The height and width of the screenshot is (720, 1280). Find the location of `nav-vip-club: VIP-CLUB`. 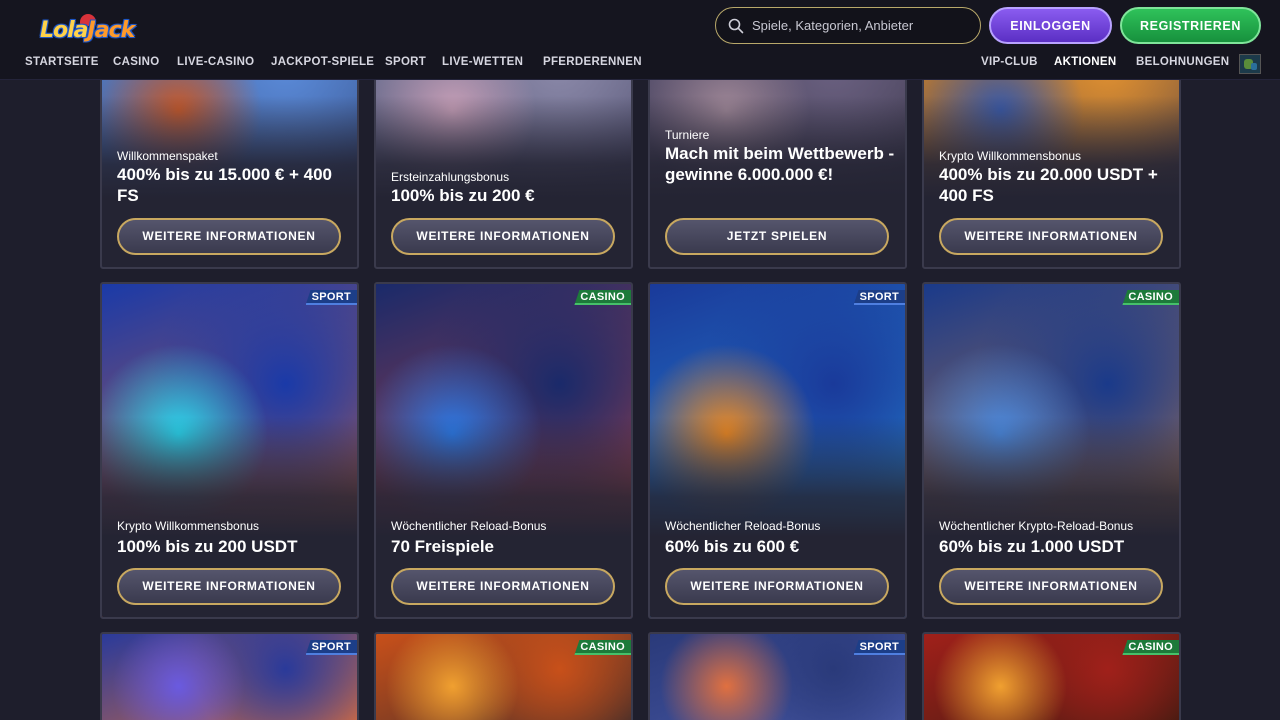

nav-vip-club: VIP-CLUB is located at coordinates (1009, 62).